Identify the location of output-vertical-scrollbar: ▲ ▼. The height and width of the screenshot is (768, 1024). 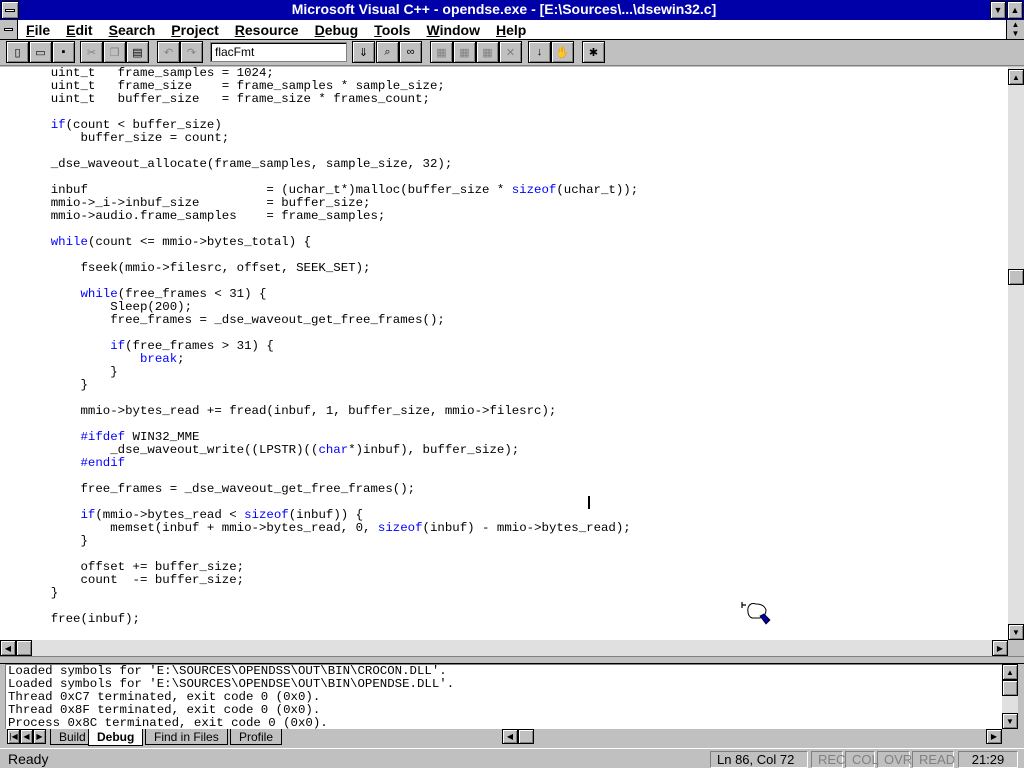
(1010, 696).